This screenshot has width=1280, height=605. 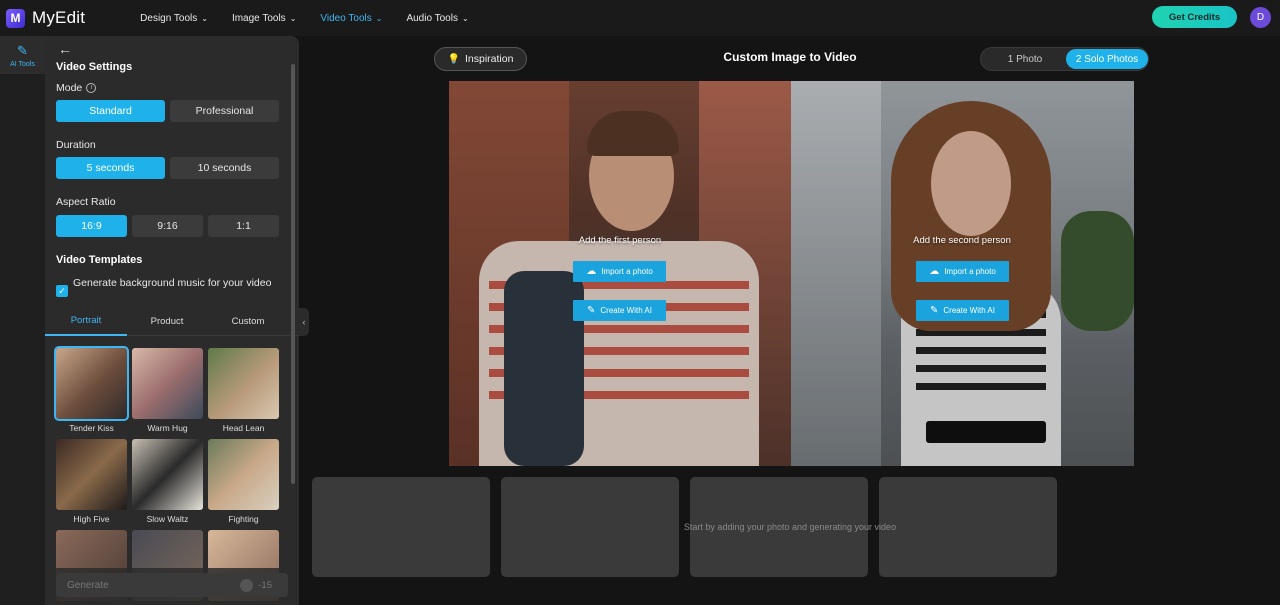 What do you see at coordinates (489, 59) in the screenshot?
I see `inspiration-label: Inspiration` at bounding box center [489, 59].